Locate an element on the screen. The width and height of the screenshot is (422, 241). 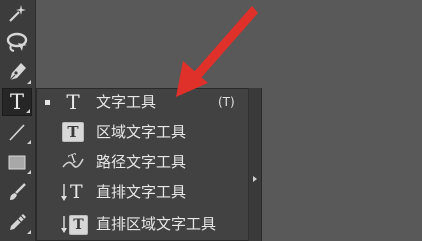
tearoff-strip is located at coordinates (255, 164).